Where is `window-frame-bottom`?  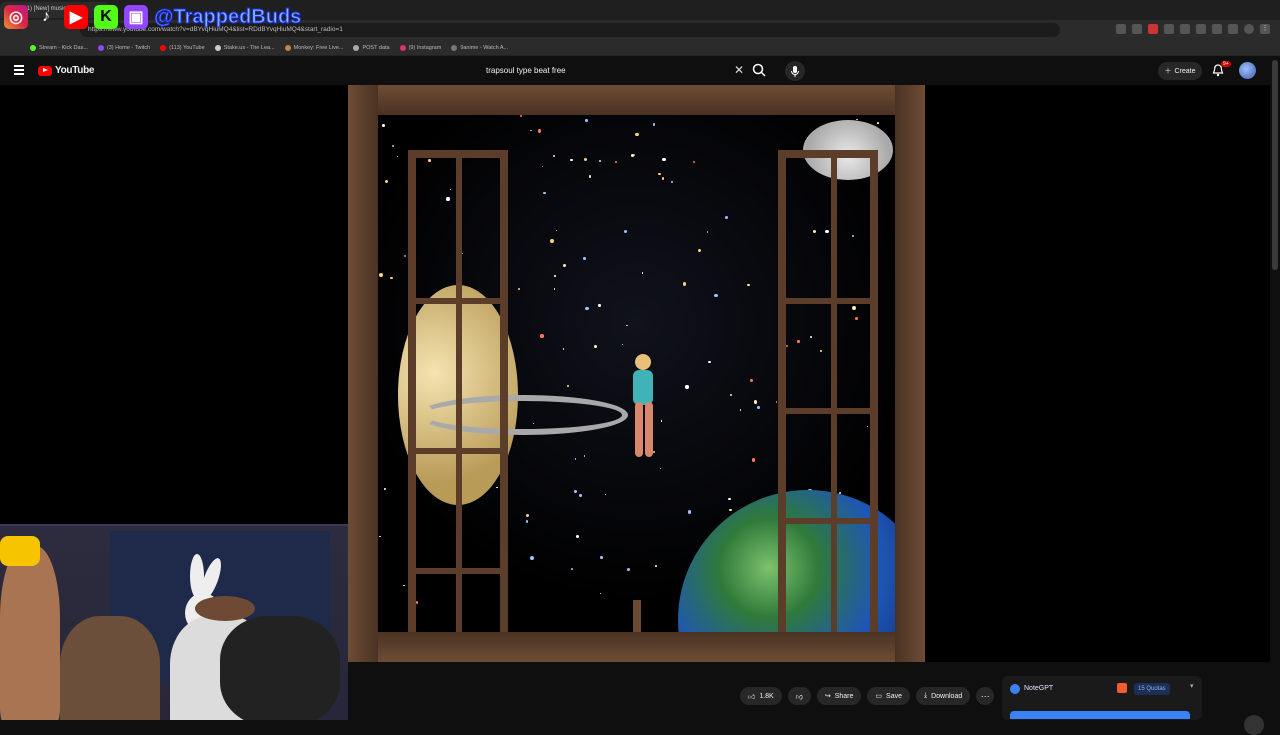 window-frame-bottom is located at coordinates (636, 647).